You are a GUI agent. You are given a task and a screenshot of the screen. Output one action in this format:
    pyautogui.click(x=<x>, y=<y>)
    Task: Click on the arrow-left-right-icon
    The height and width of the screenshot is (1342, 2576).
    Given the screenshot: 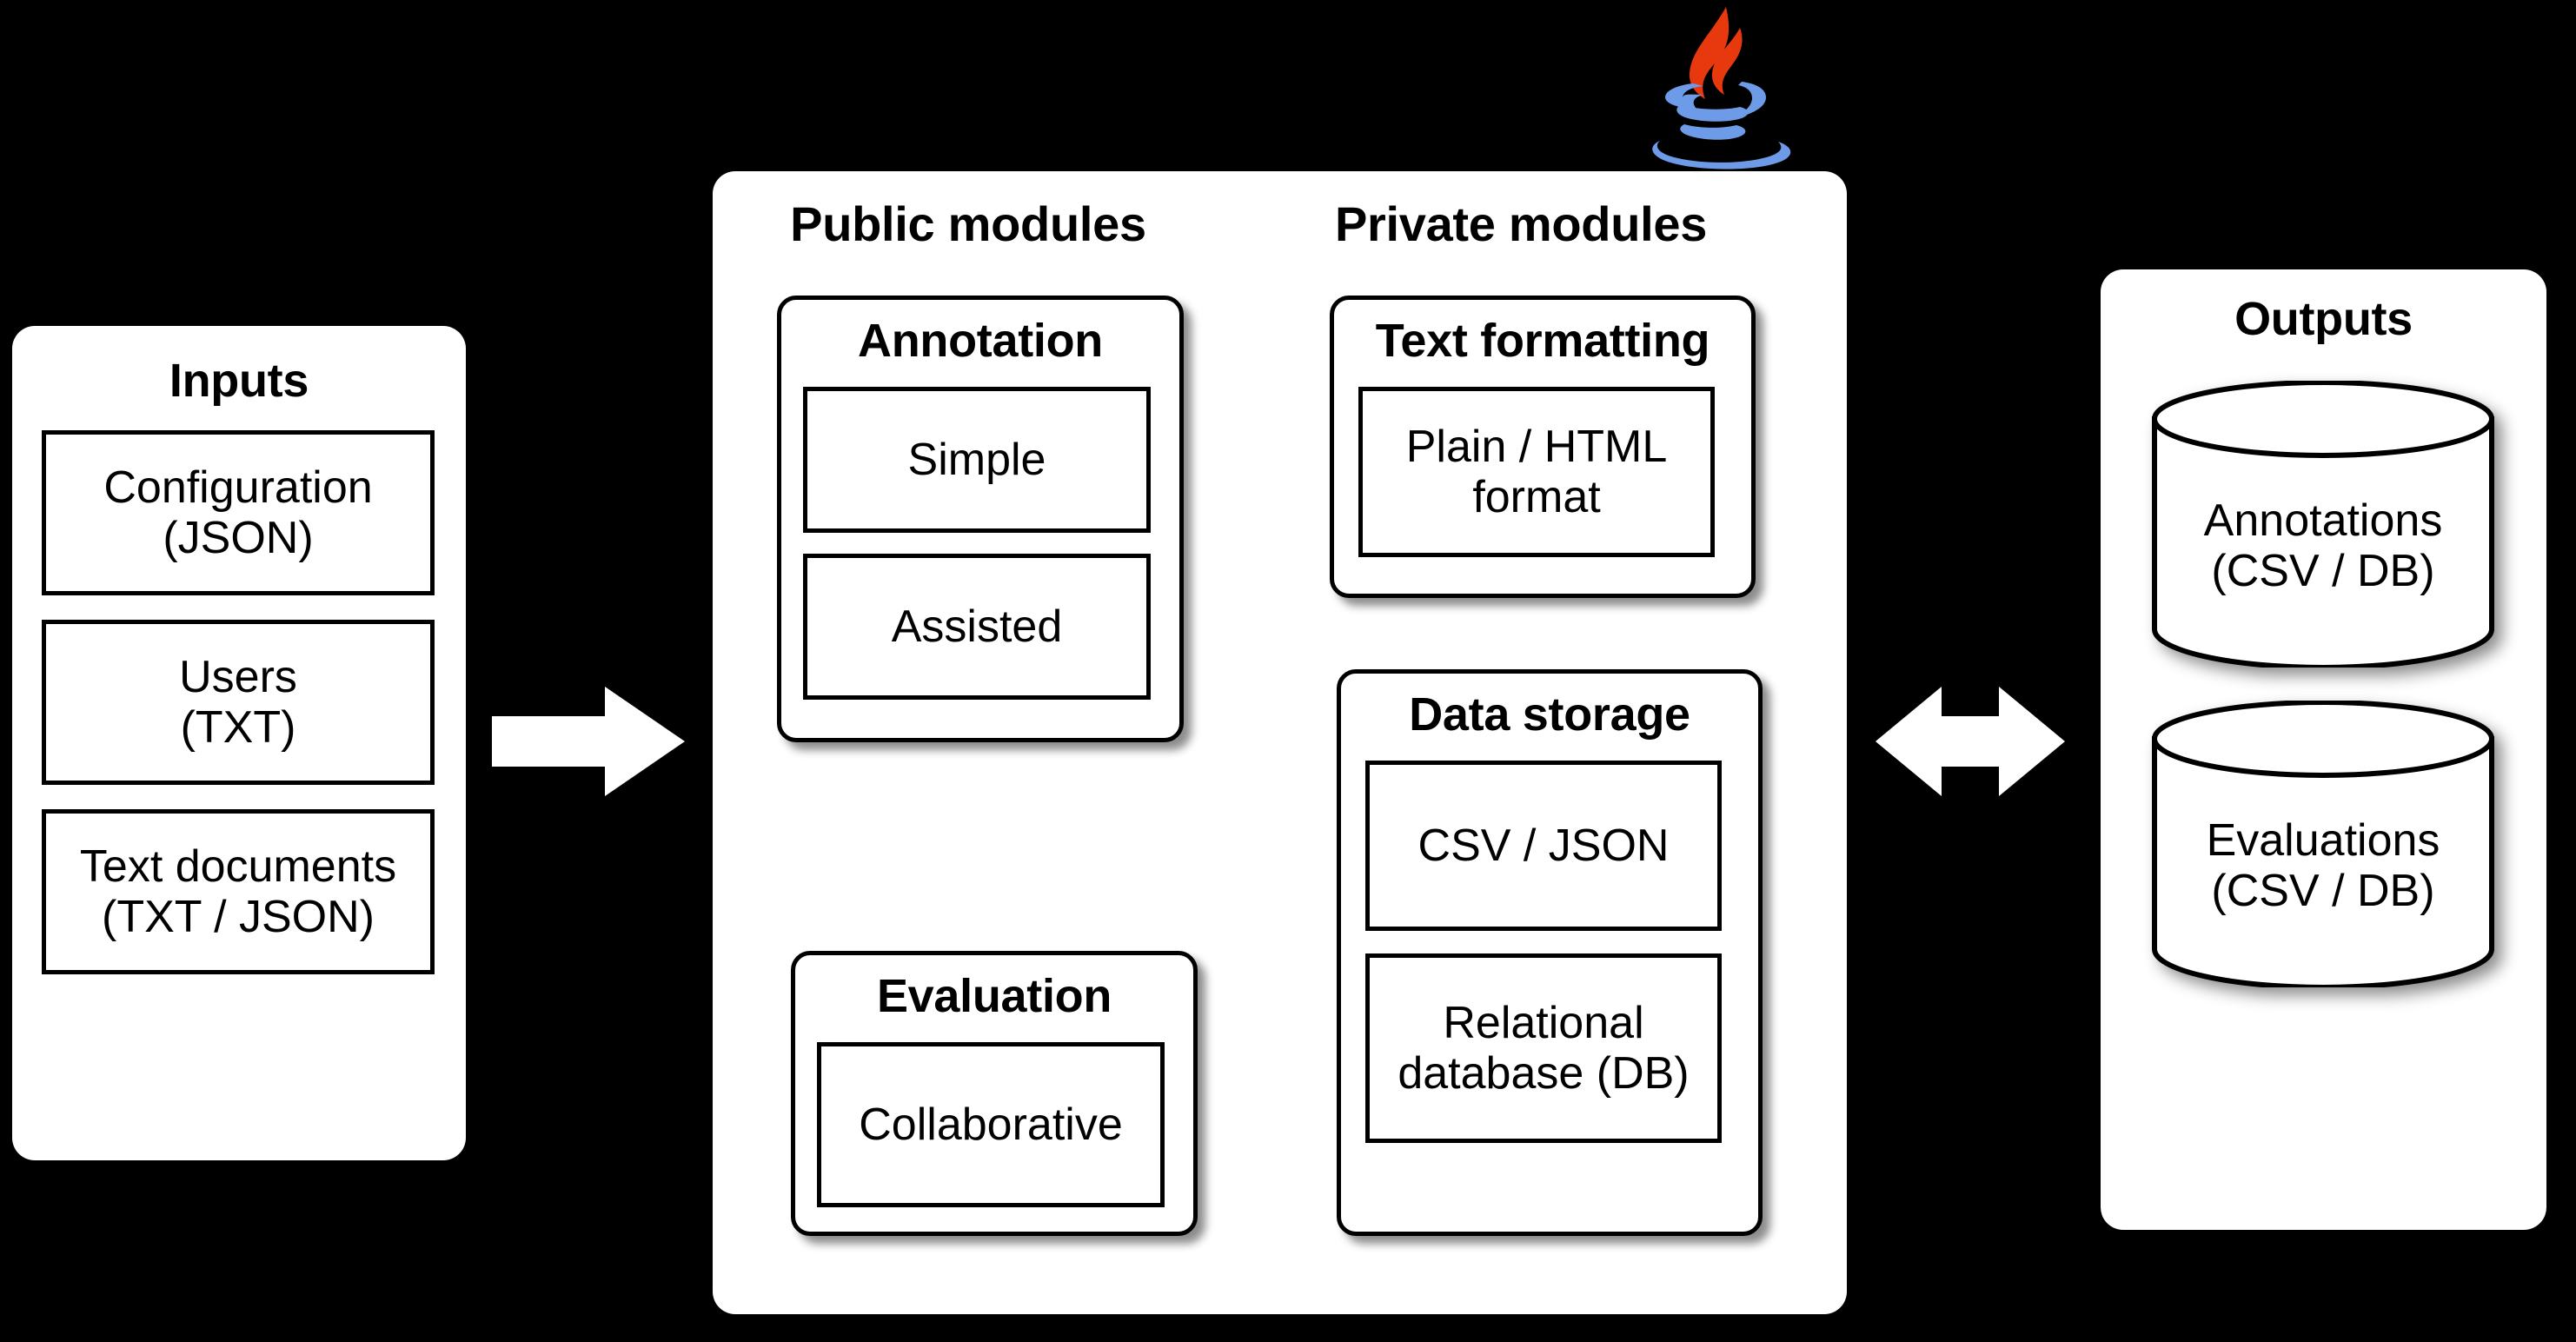 What is the action you would take?
    pyautogui.click(x=1971, y=741)
    